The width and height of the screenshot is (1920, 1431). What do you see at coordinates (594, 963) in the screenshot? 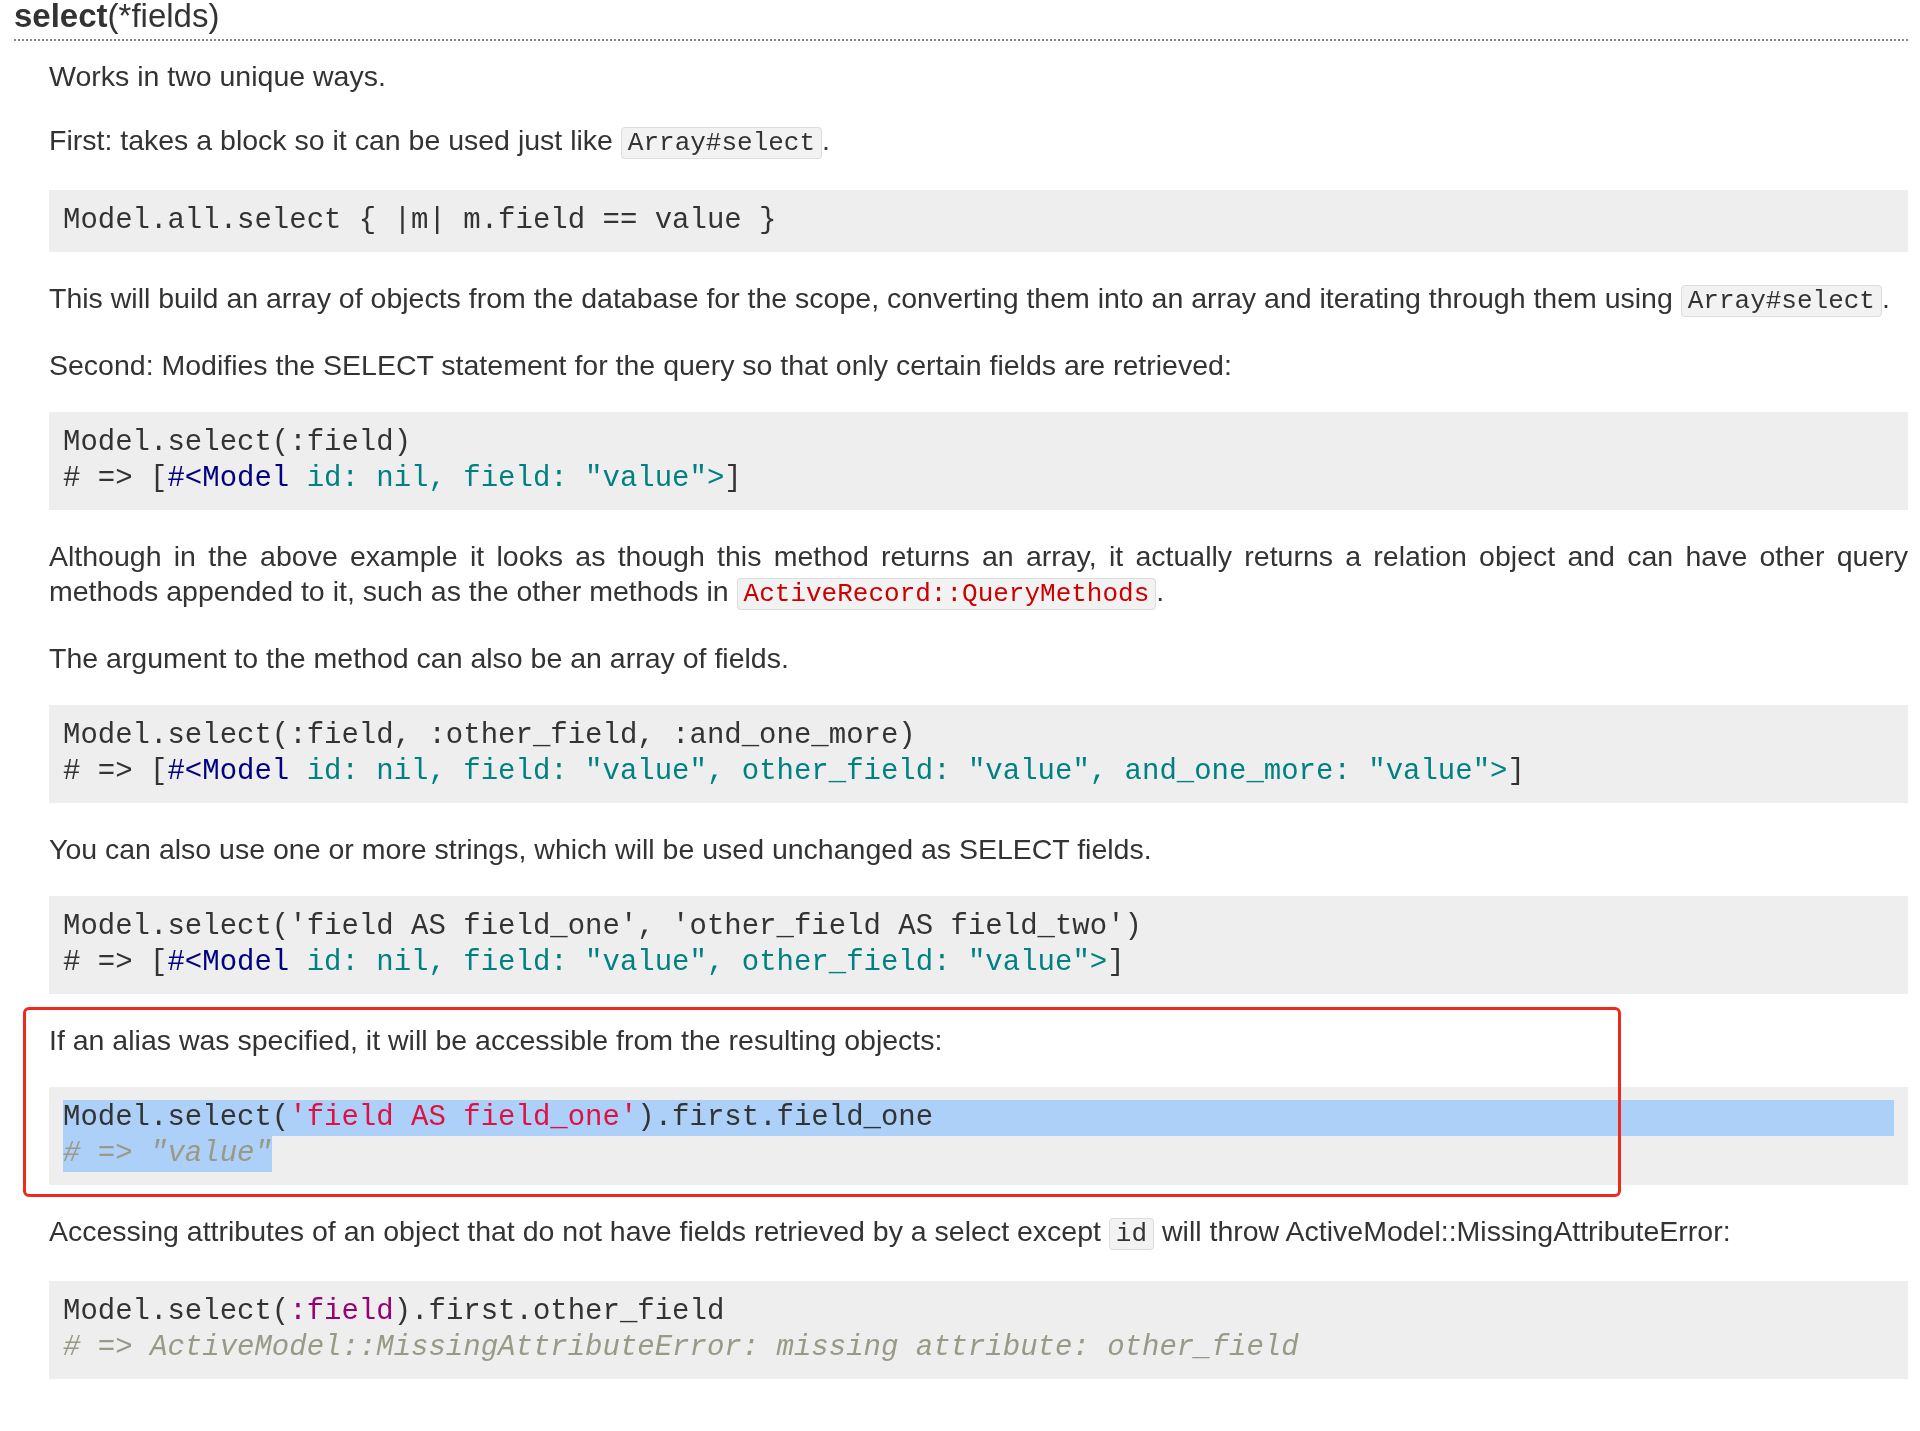
I see `code-line: # => [#<Model id: nil, field: "value", other_field: "value">]` at bounding box center [594, 963].